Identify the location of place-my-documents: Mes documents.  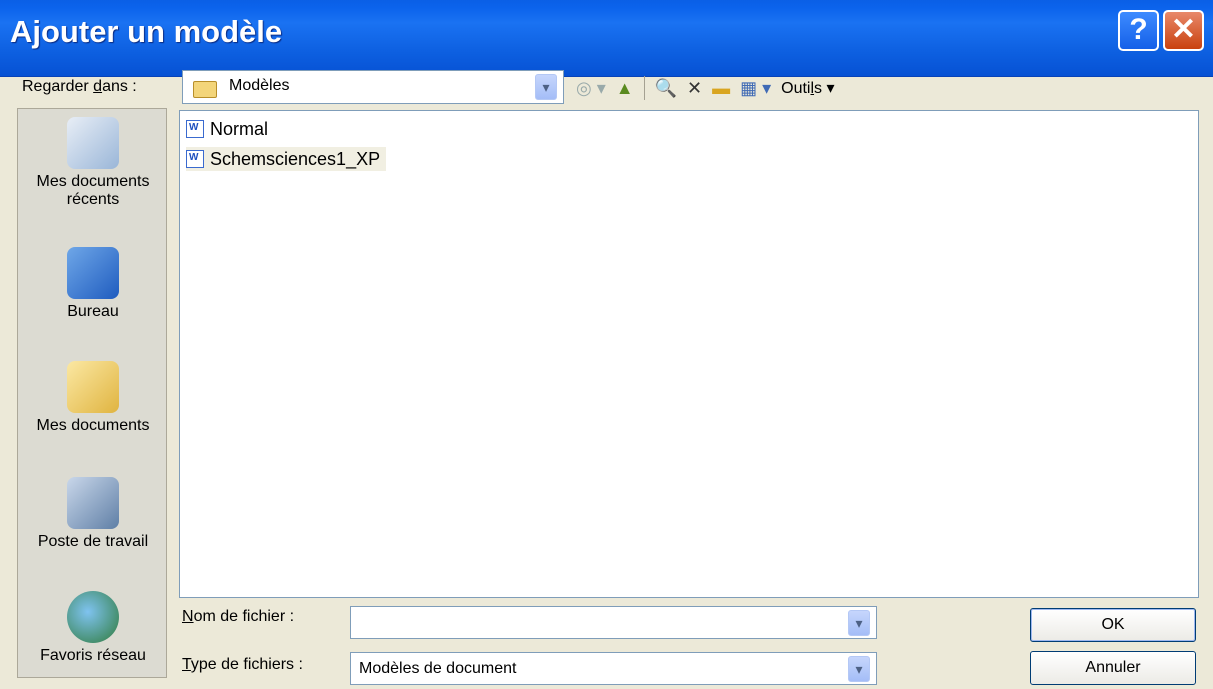
(93, 398).